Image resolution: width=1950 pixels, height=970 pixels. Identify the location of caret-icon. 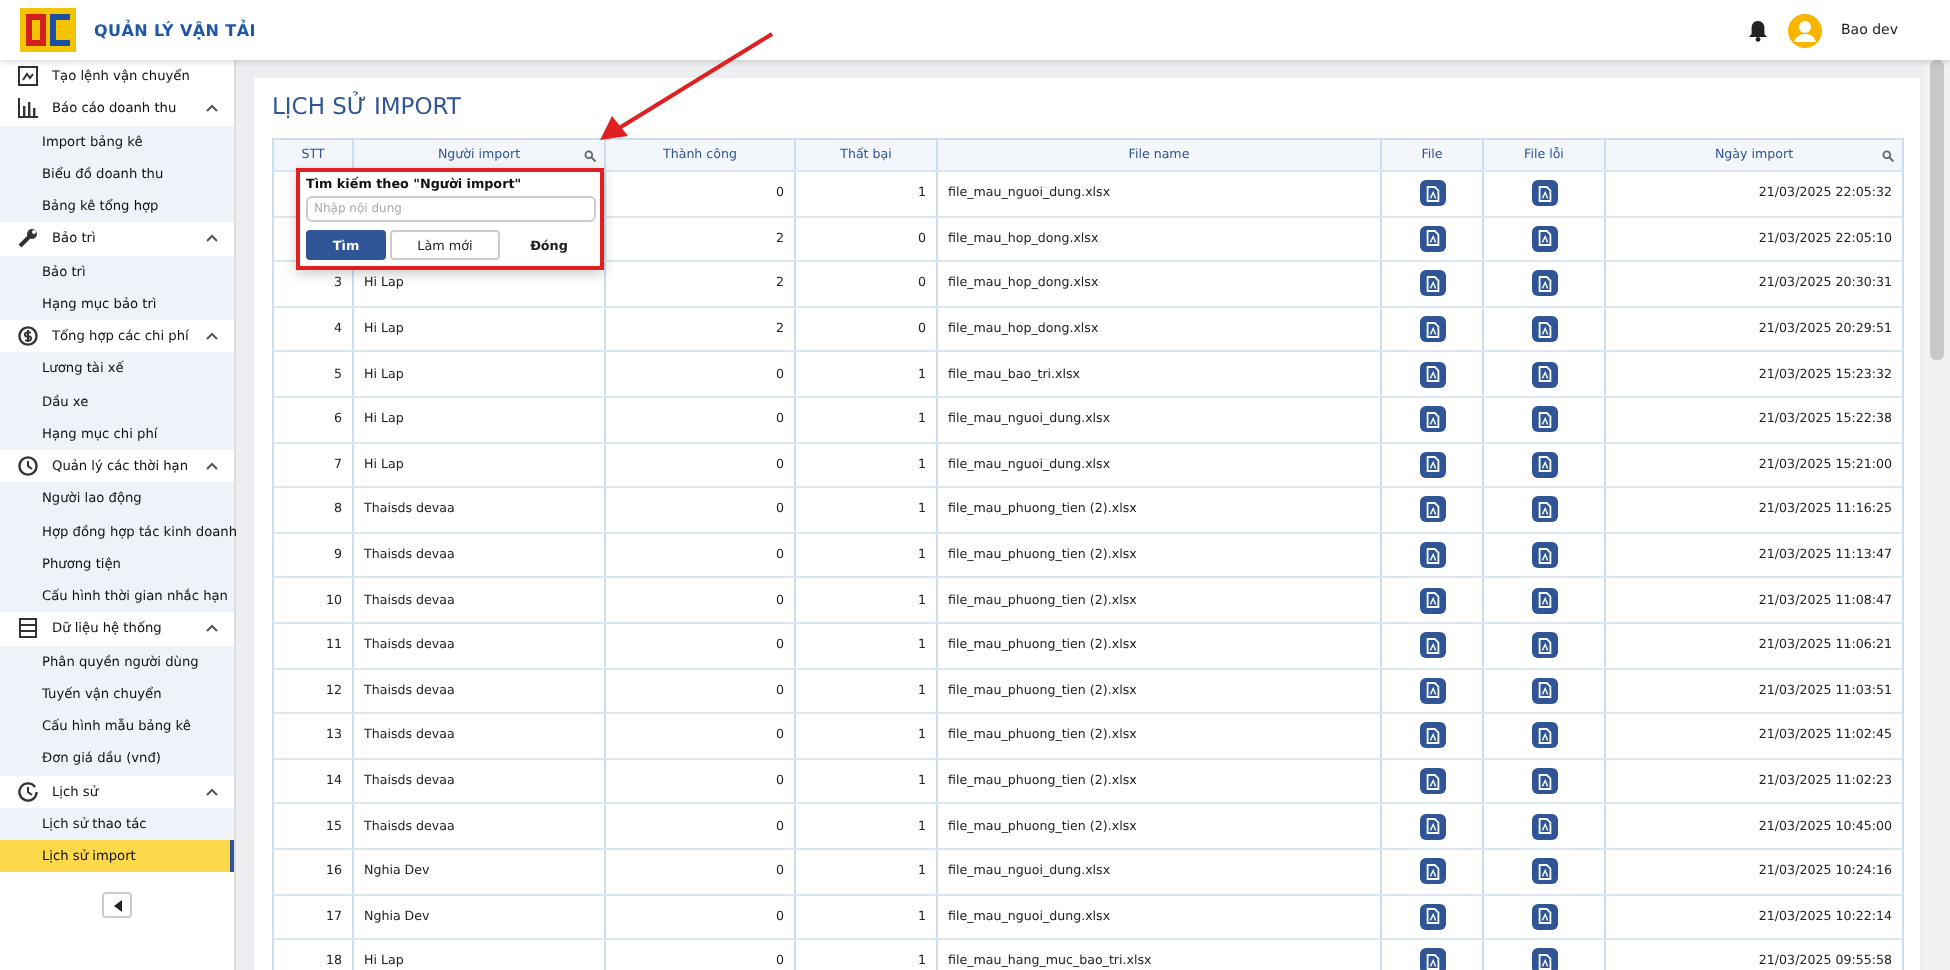
(117, 905).